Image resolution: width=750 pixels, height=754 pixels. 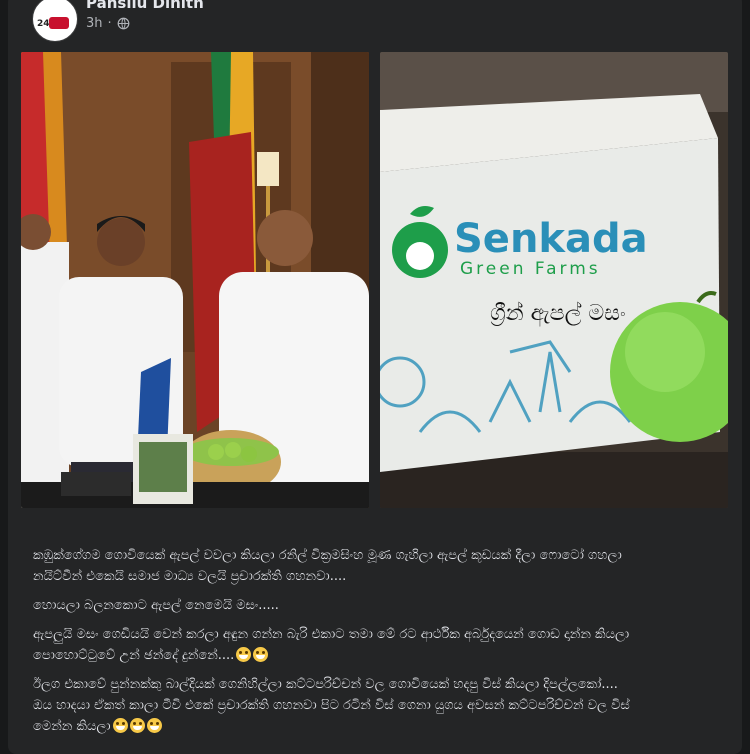 What do you see at coordinates (378, 726) in the screenshot?
I see `text-line: මෙන්න කියලා` at bounding box center [378, 726].